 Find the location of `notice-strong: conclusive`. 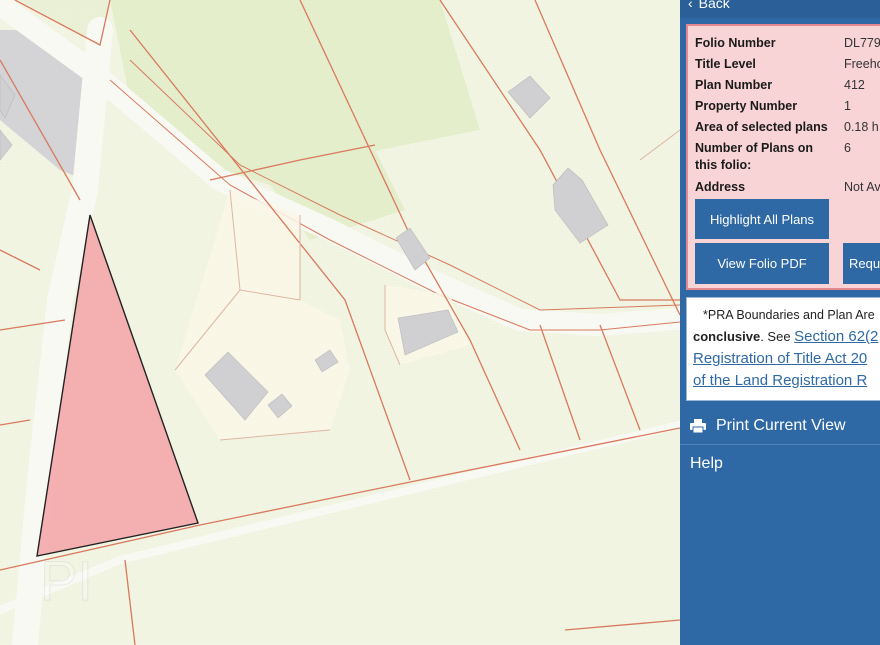

notice-strong: conclusive is located at coordinates (727, 336).